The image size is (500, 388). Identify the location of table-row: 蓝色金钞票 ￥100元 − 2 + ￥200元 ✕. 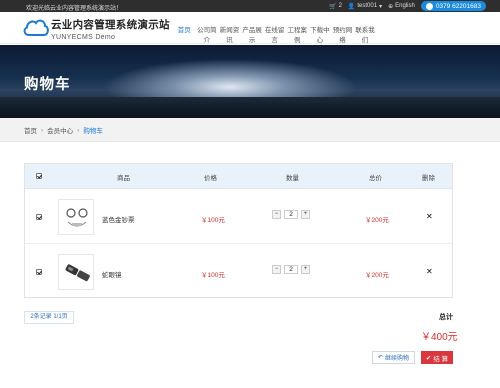
(238, 217).